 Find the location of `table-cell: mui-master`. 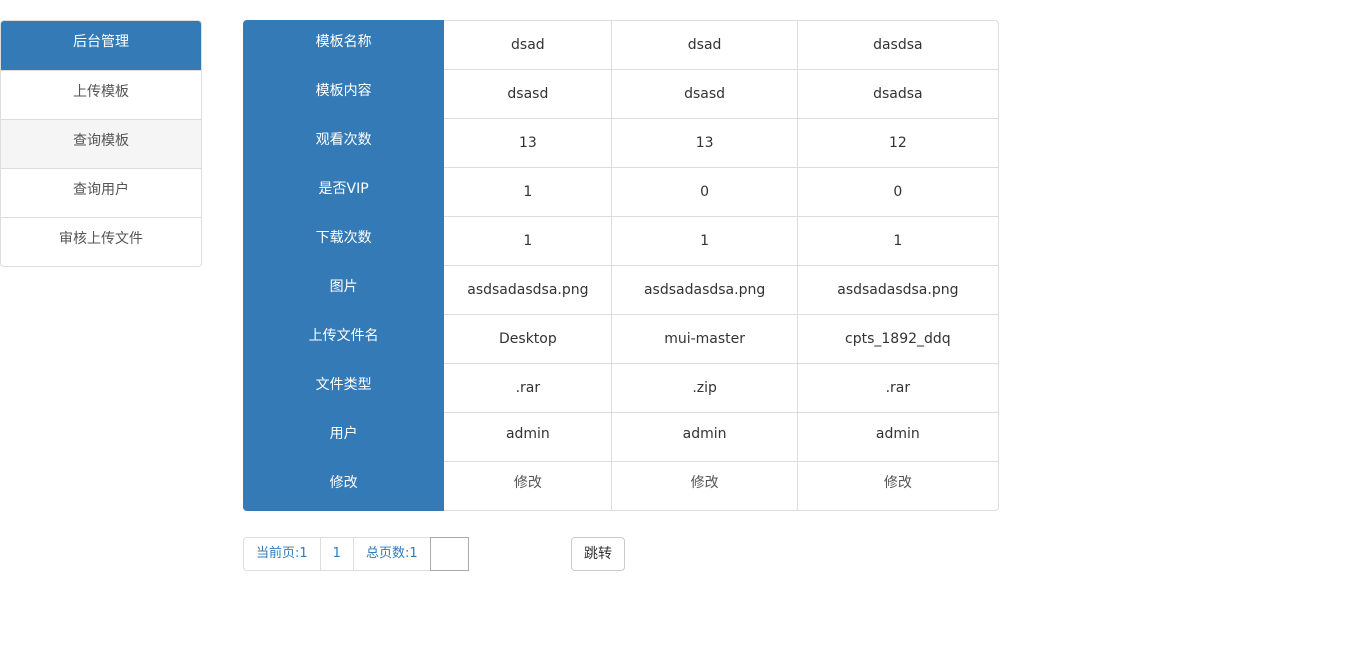

table-cell: mui-master is located at coordinates (705, 339).